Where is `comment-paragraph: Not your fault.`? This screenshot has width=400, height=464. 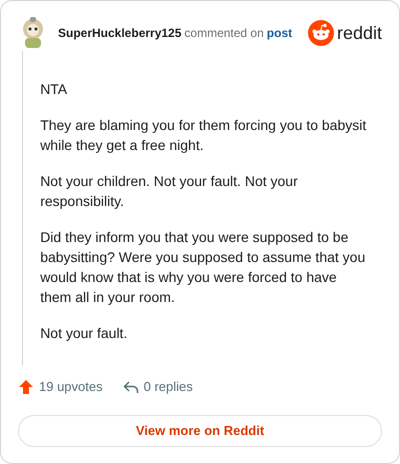 comment-paragraph: Not your fault. is located at coordinates (84, 333).